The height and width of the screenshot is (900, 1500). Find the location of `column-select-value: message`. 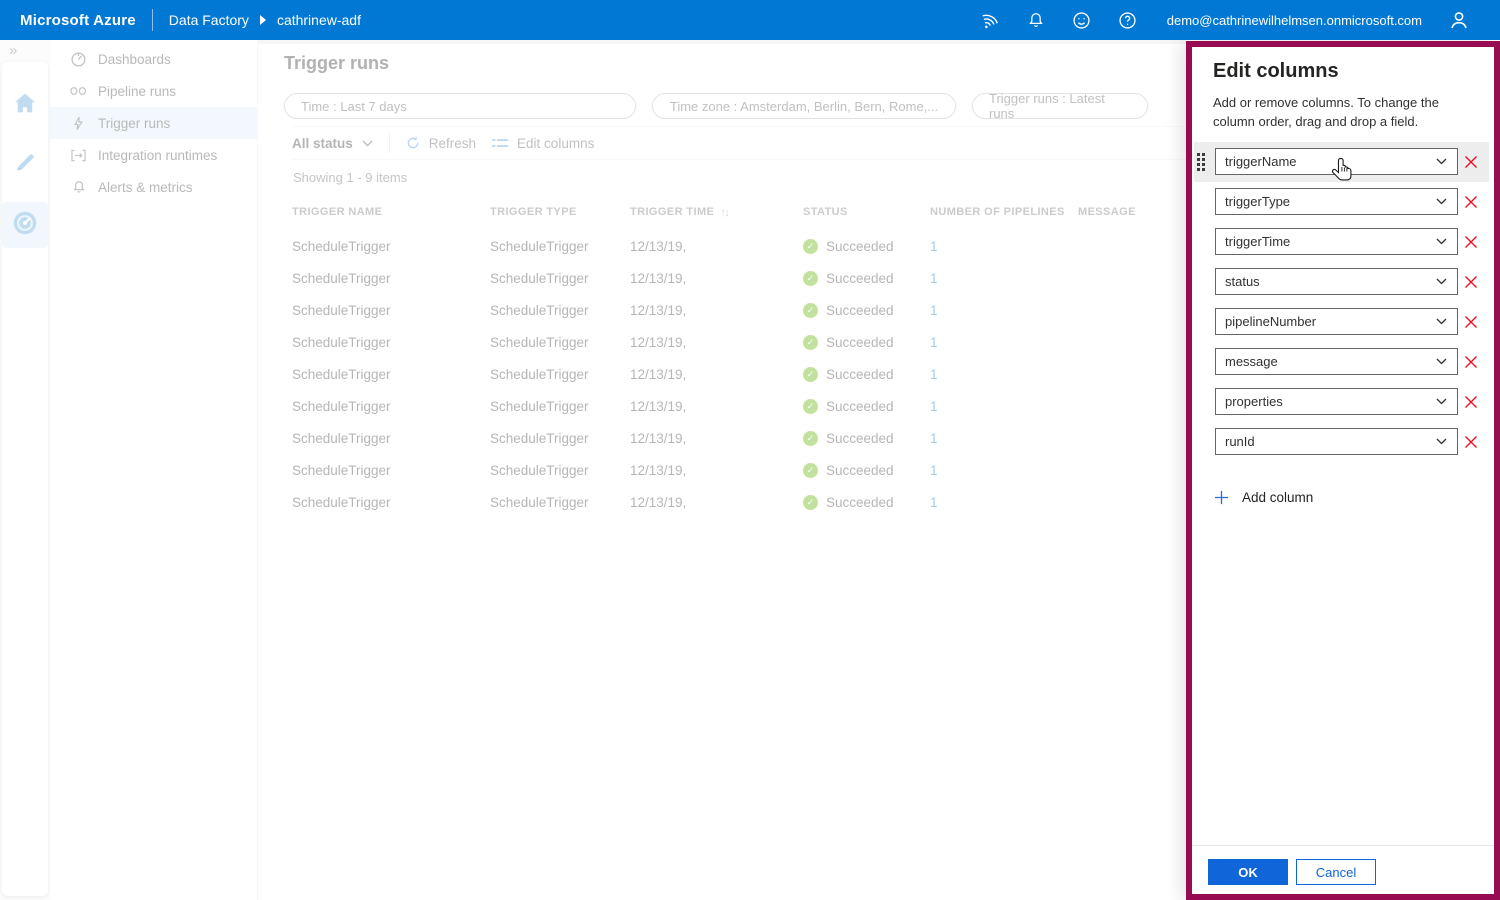

column-select-value: message is located at coordinates (1251, 362).